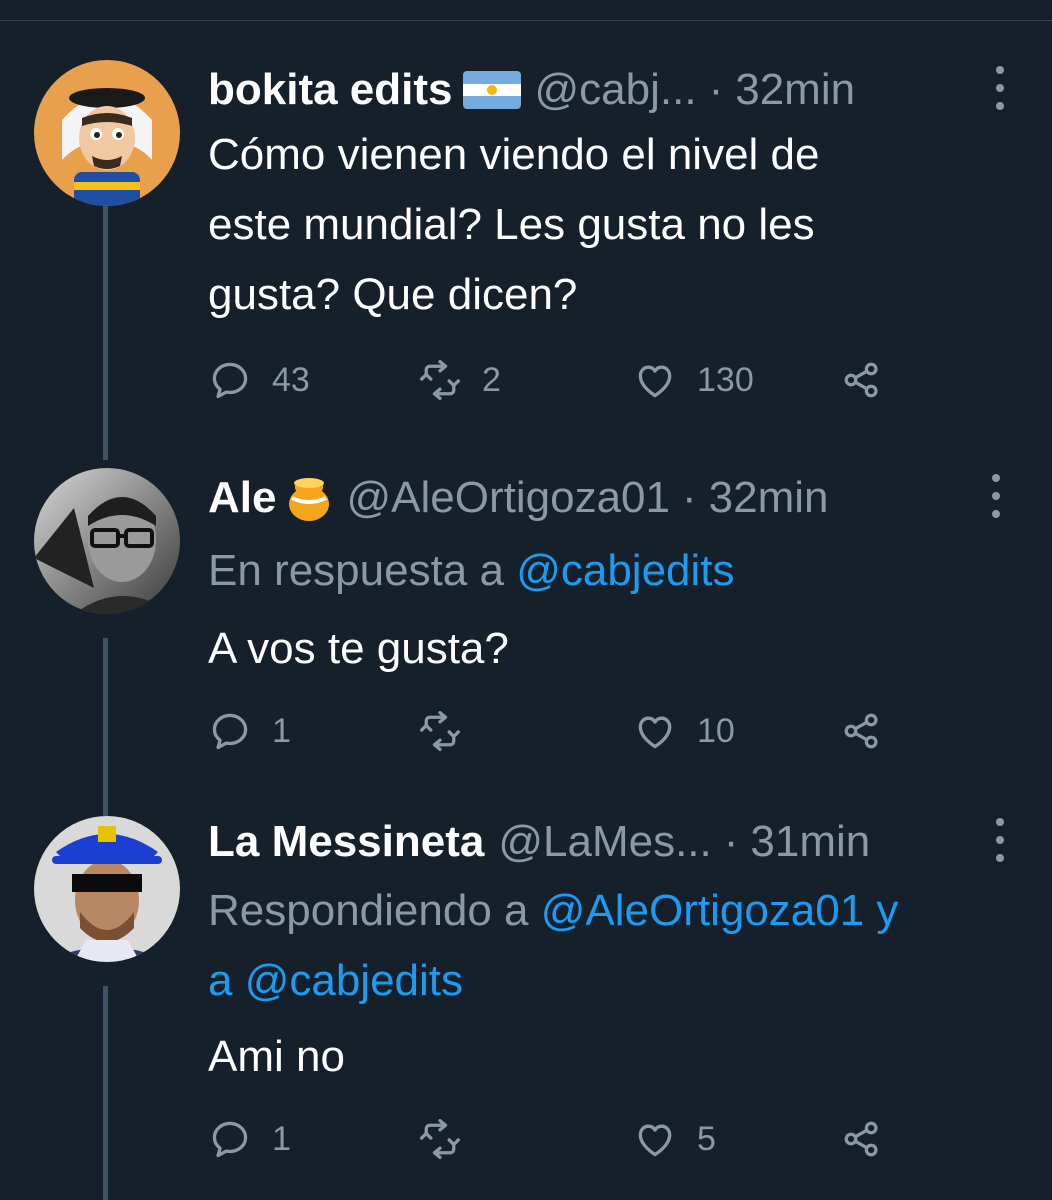 This screenshot has height=1200, width=1052. I want to click on avatar-ale, so click(107, 541).